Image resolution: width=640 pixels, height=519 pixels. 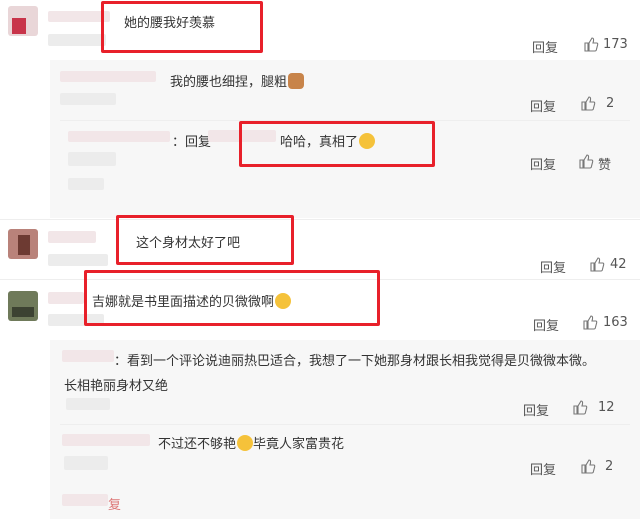 What do you see at coordinates (618, 264) in the screenshot?
I see `like-count: 42` at bounding box center [618, 264].